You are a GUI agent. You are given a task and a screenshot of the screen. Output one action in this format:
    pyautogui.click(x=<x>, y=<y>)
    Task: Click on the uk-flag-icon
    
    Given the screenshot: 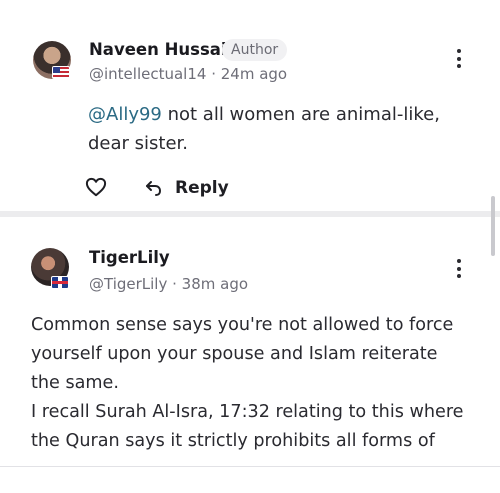 What is the action you would take?
    pyautogui.click(x=60, y=282)
    